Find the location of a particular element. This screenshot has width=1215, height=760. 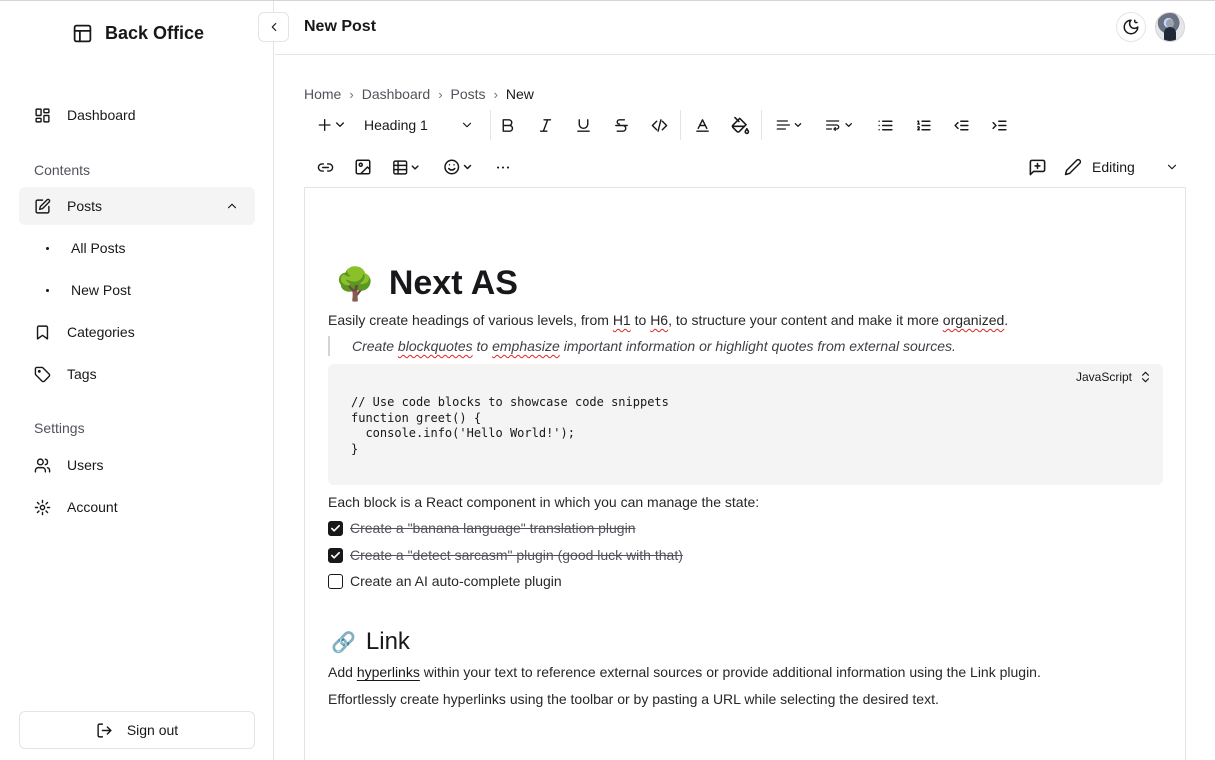

highlight-color-icon is located at coordinates (740, 125).